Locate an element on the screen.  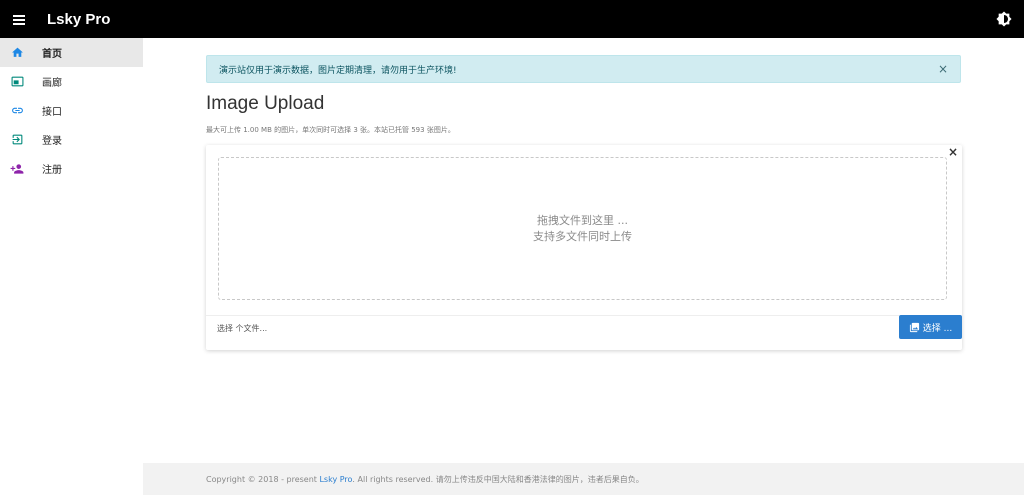
sidebar-item-gallery: 画廊 is located at coordinates (71, 81).